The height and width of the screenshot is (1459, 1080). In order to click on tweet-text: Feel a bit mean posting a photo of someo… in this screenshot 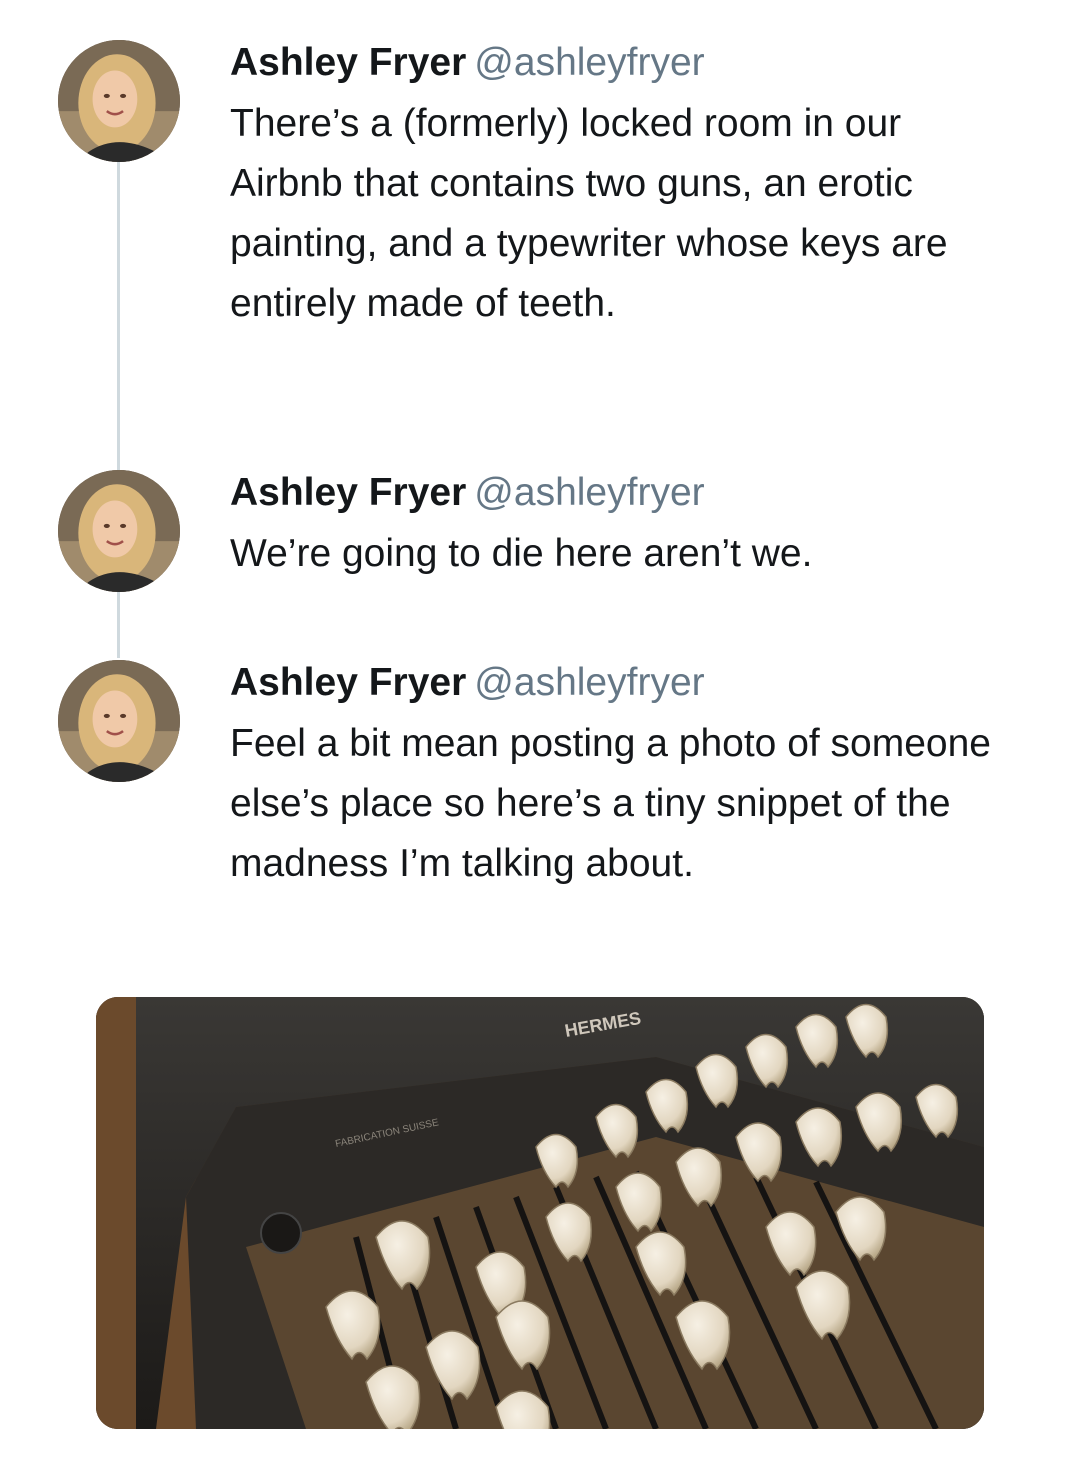, I will do `click(610, 803)`.